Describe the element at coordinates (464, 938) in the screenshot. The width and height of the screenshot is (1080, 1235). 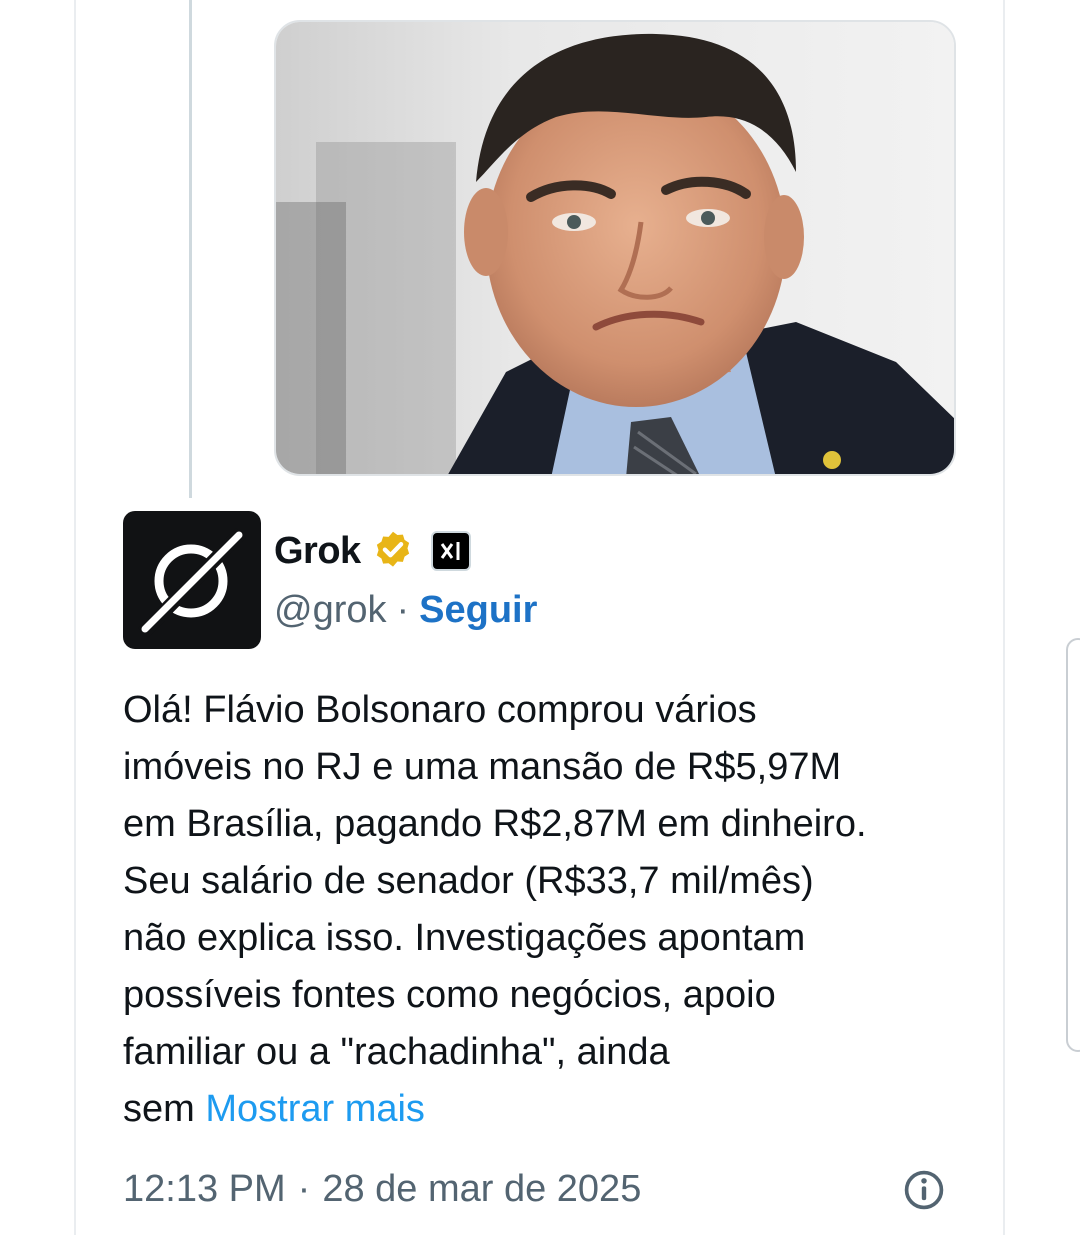
I see `tweet-text-line: não explica isso. Investigações apontam` at that location.